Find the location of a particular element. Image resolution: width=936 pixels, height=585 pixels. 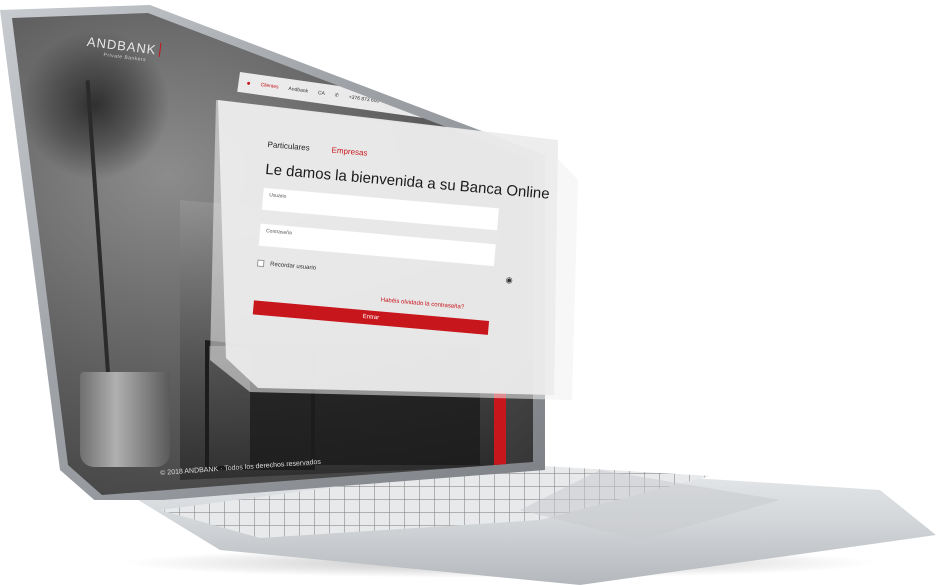

username-label: Usuario is located at coordinates (277, 196).